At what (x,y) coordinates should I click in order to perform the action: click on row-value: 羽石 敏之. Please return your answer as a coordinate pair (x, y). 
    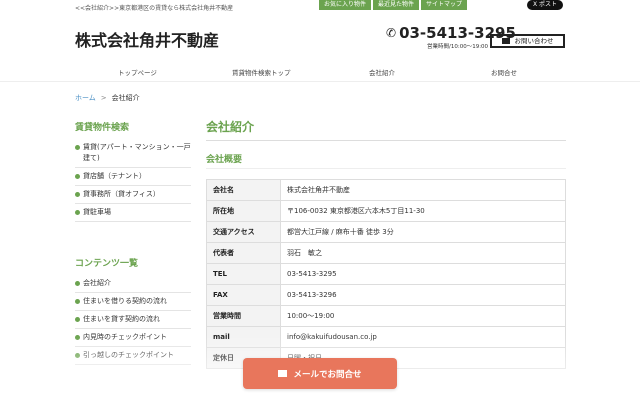
    Looking at the image, I should click on (423, 253).